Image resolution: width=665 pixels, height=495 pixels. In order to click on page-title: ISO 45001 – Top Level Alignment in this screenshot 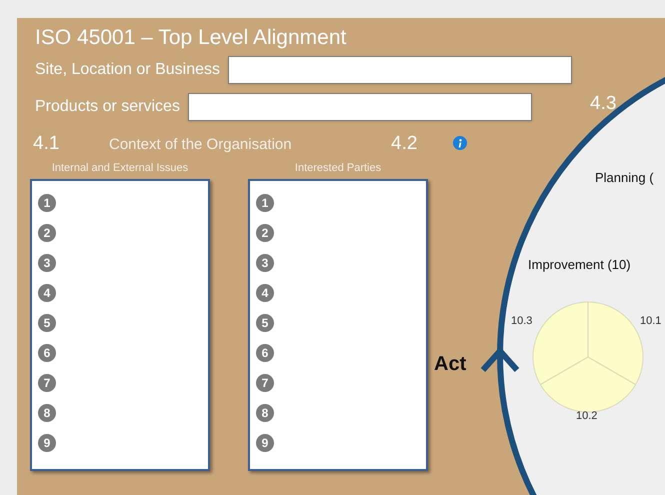, I will do `click(191, 38)`.